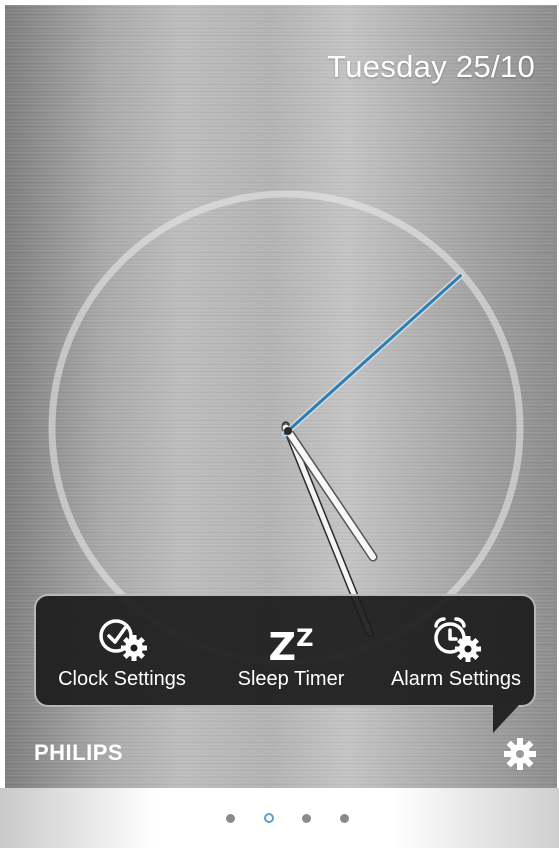 This screenshot has width=559, height=848. What do you see at coordinates (279, 818) in the screenshot?
I see `page-indicator` at bounding box center [279, 818].